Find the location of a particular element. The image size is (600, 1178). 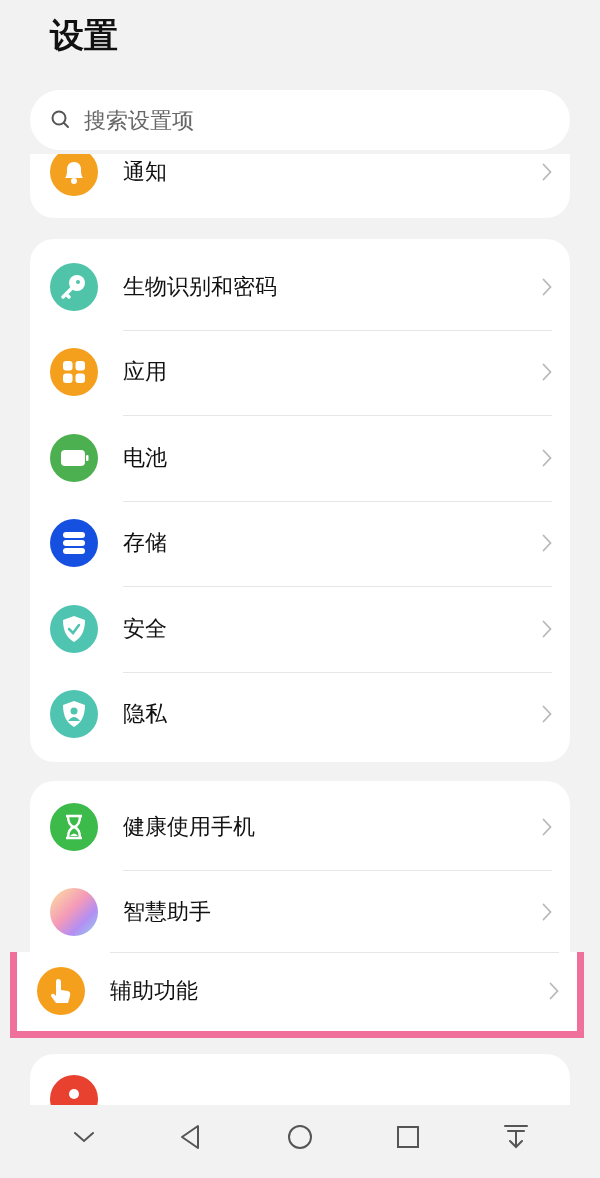

battery-icon is located at coordinates (74, 457).